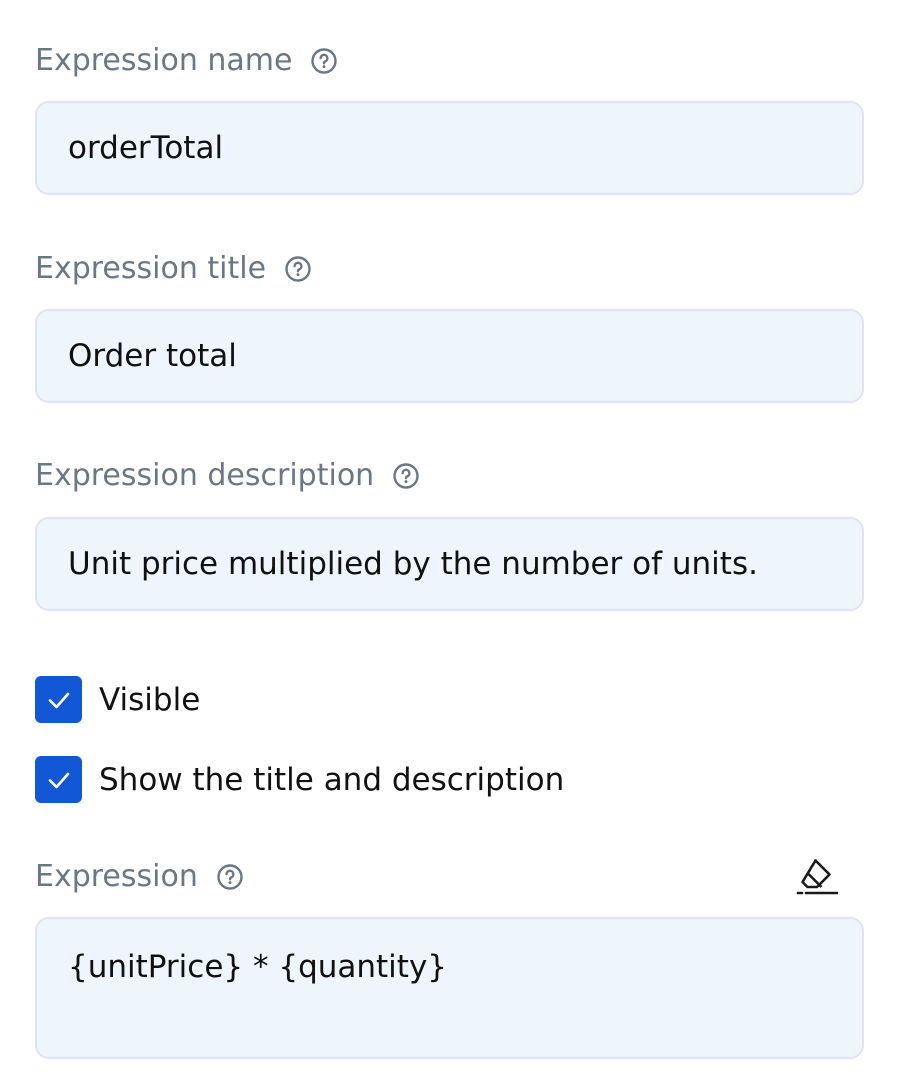  Describe the element at coordinates (152, 356) in the screenshot. I see `expression-title-value: Order total` at that location.